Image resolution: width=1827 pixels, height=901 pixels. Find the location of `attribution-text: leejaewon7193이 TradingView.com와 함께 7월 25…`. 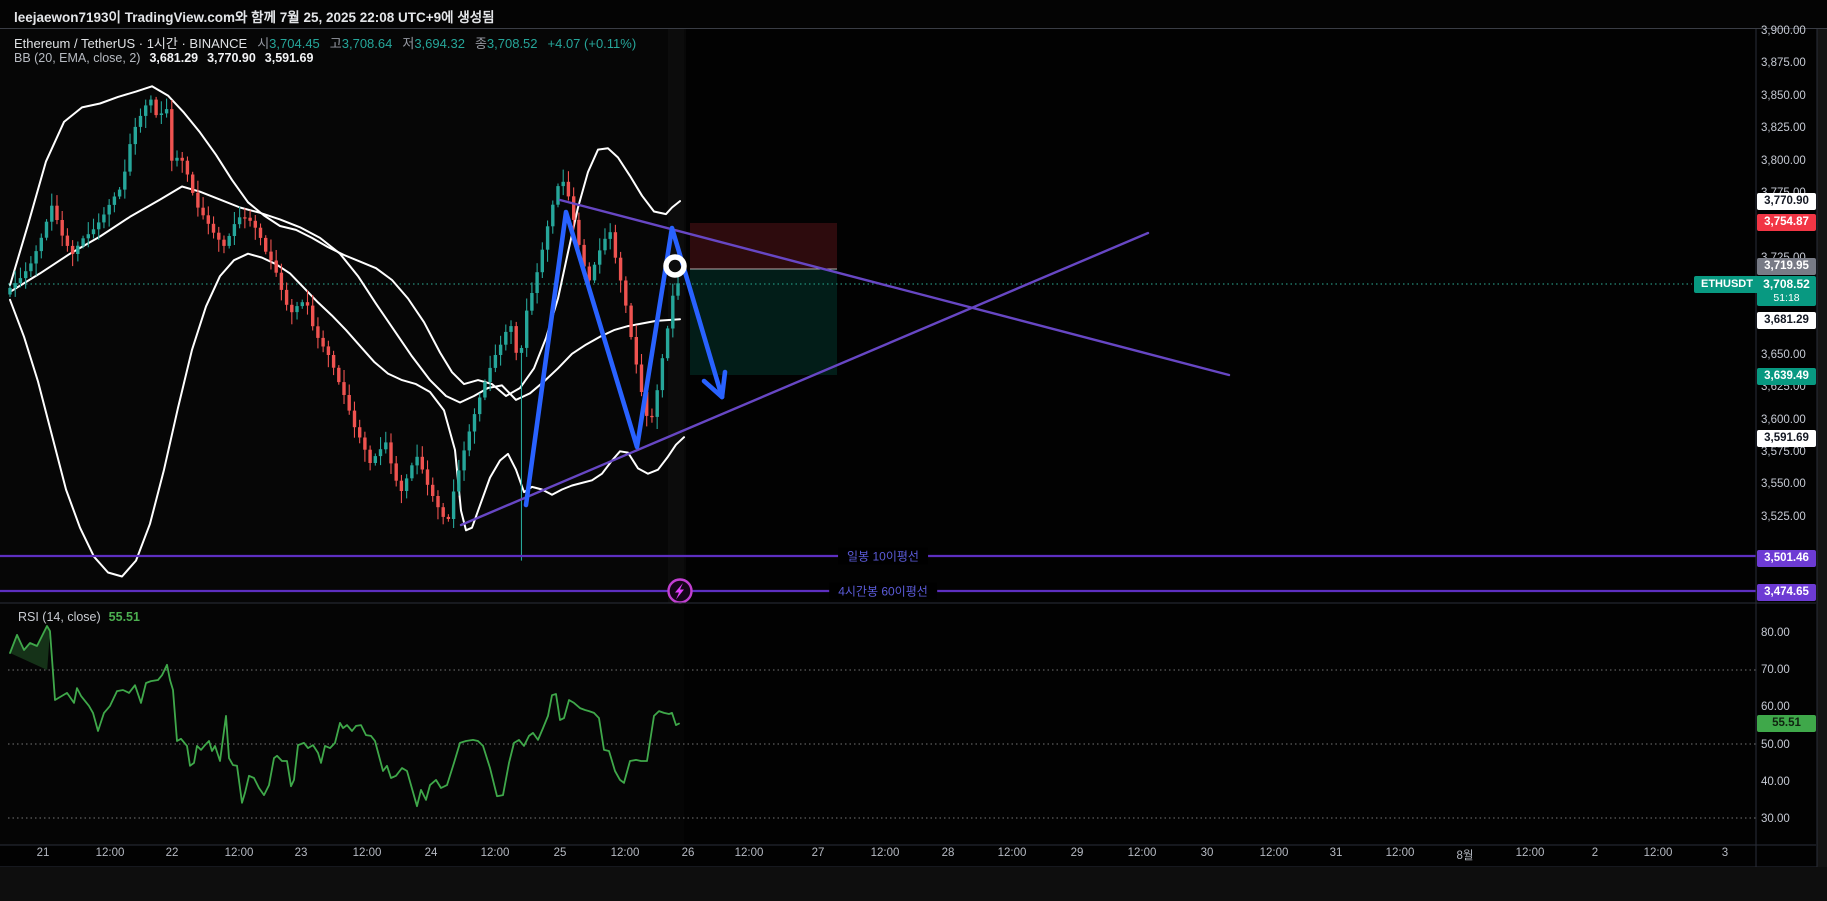

attribution-text: leejaewon7193이 TradingView.com와 함께 7월 25… is located at coordinates (254, 17).